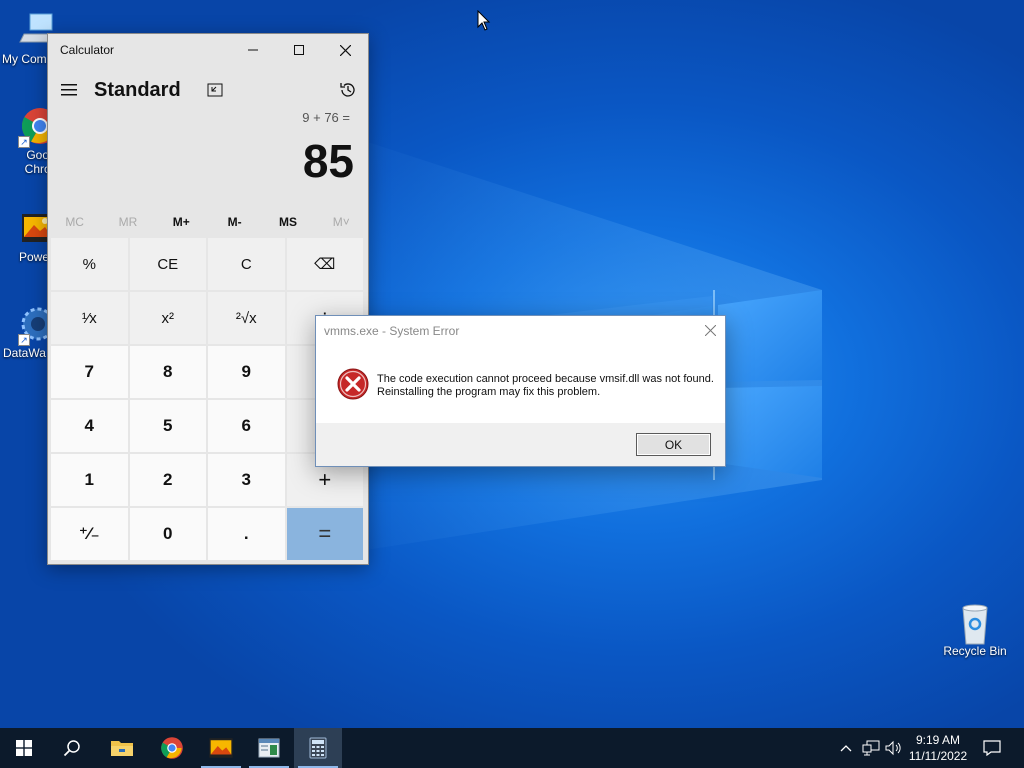  I want to click on clock-date: 11/11/2022, so click(938, 756).